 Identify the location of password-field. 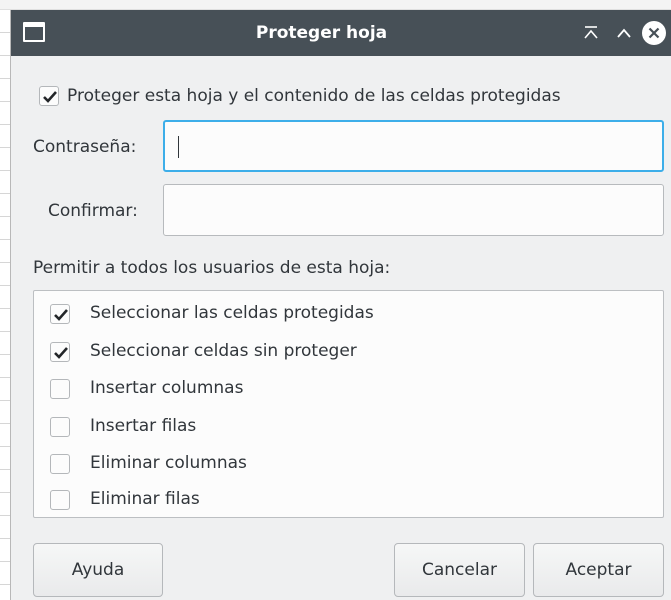
(413, 146).